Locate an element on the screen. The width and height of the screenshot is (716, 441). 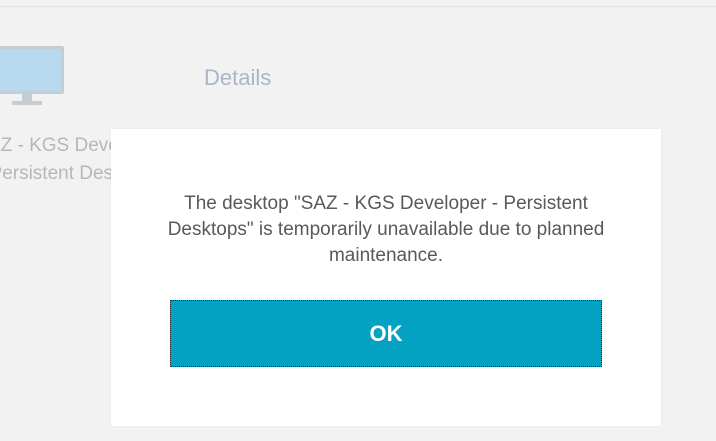
details-link: Details is located at coordinates (237, 78).